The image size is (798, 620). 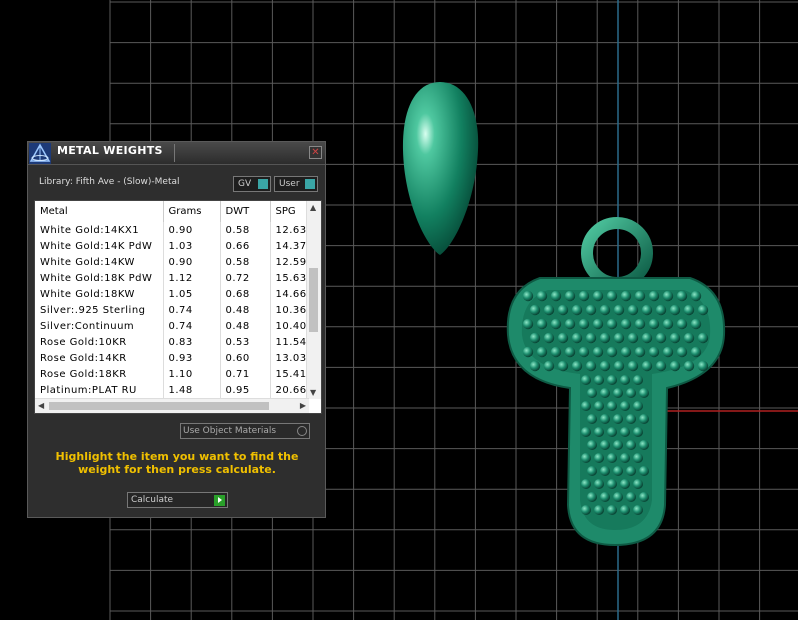 I want to click on table-row: Silver:Continuum 0.74 0.48 10.40, so click(x=178, y=326).